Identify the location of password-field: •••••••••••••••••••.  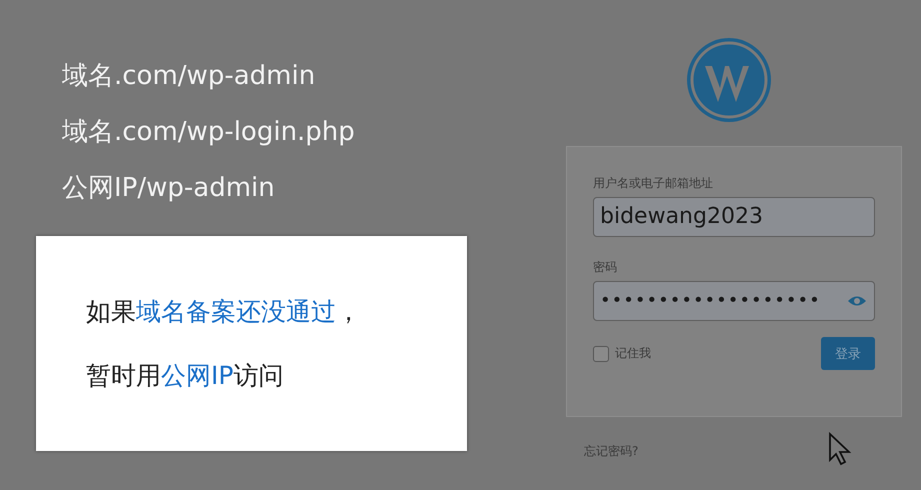
(734, 301).